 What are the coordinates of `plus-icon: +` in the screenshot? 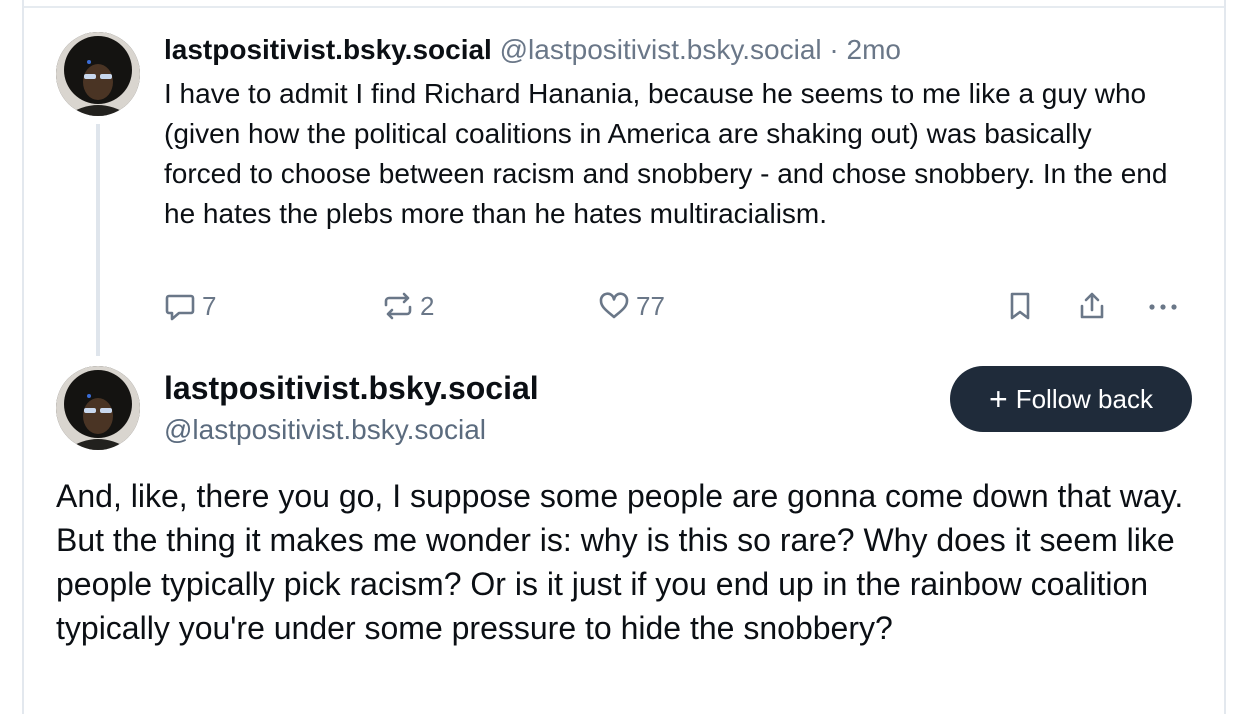 It's located at (998, 399).